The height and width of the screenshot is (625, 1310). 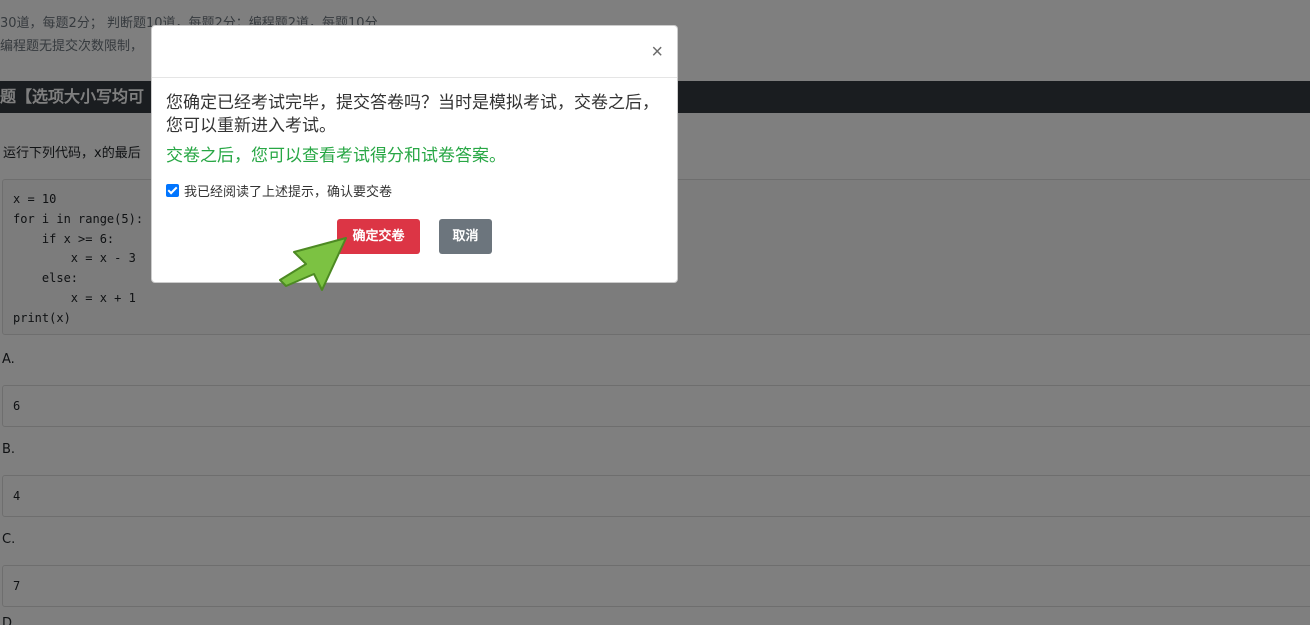 What do you see at coordinates (414, 52) in the screenshot?
I see `modal-header: ×` at bounding box center [414, 52].